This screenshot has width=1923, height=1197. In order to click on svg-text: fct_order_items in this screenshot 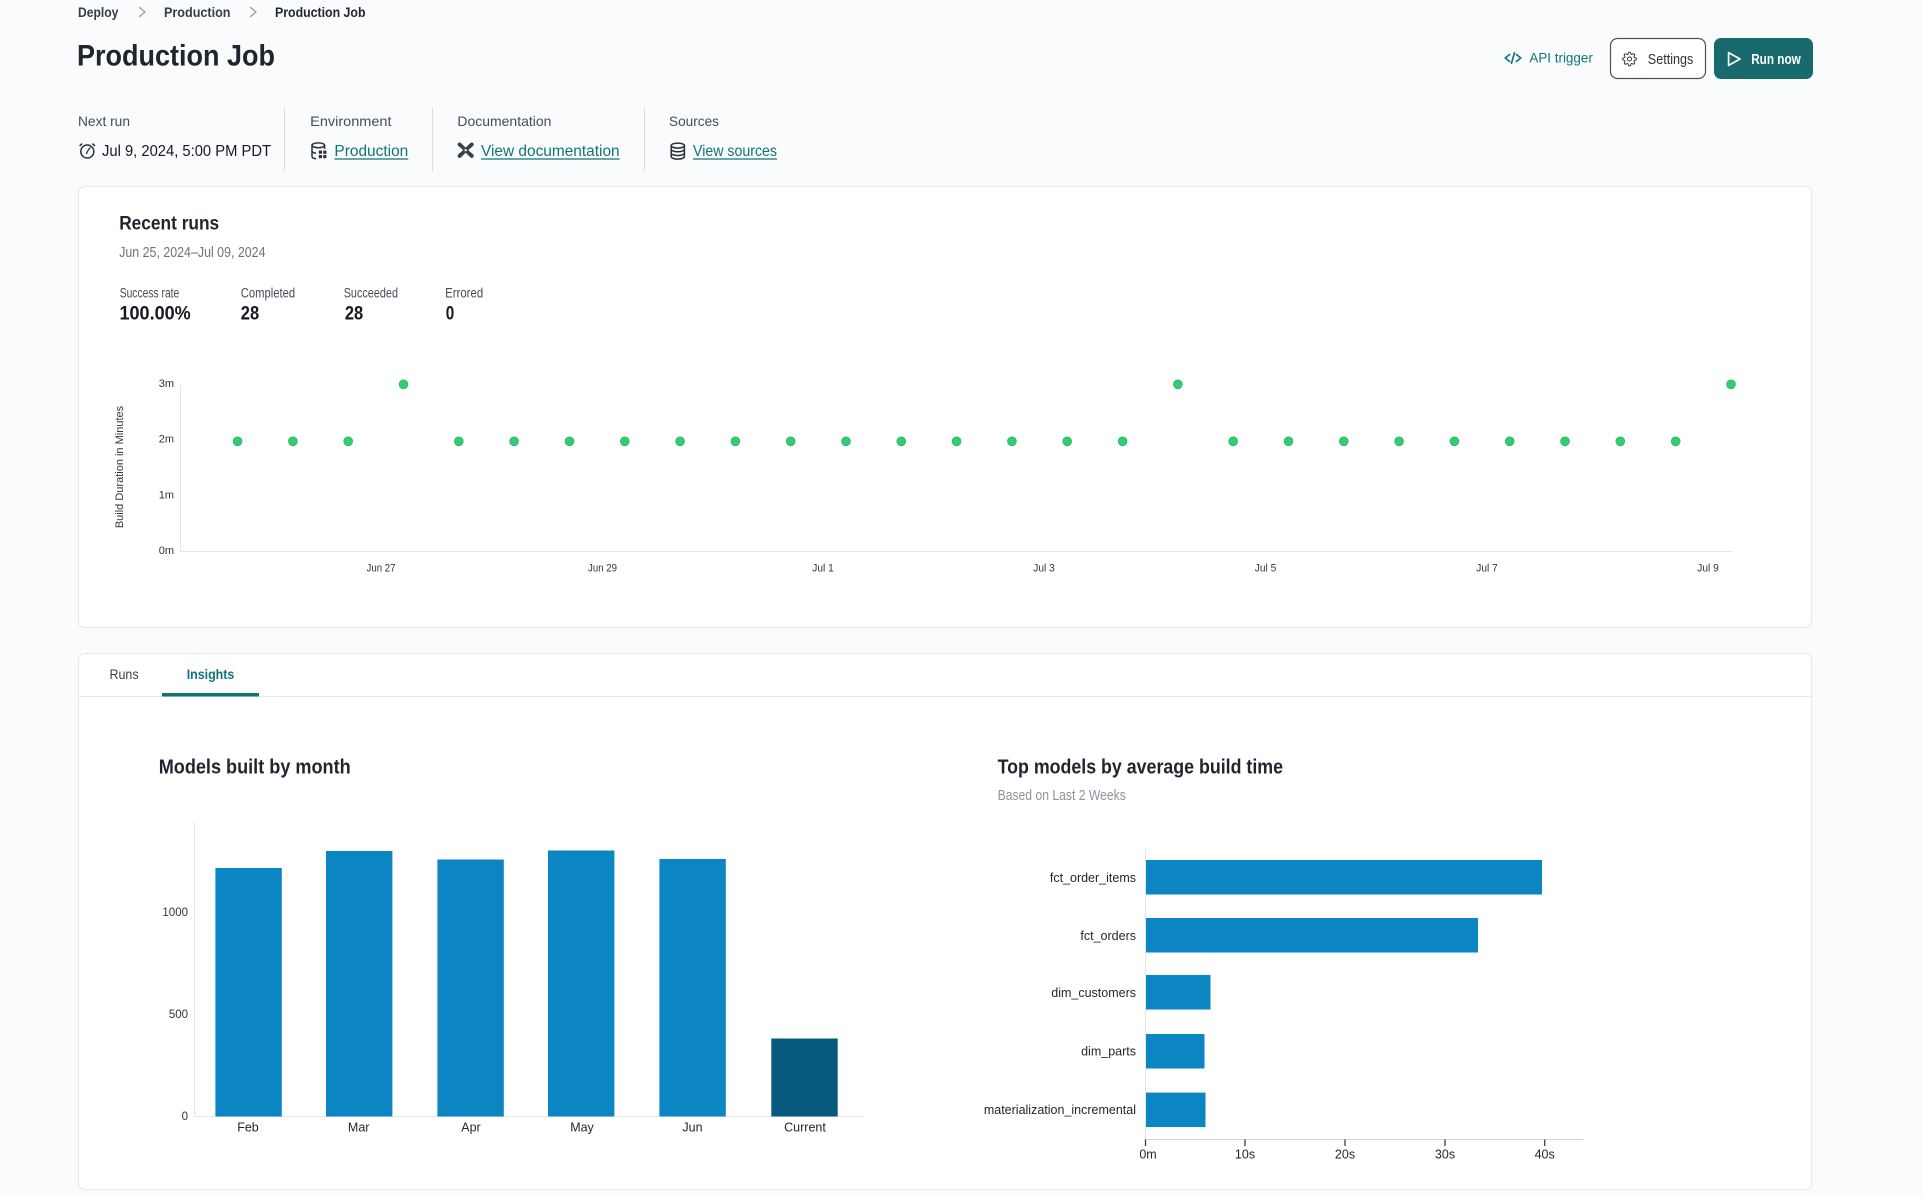, I will do `click(1093, 878)`.